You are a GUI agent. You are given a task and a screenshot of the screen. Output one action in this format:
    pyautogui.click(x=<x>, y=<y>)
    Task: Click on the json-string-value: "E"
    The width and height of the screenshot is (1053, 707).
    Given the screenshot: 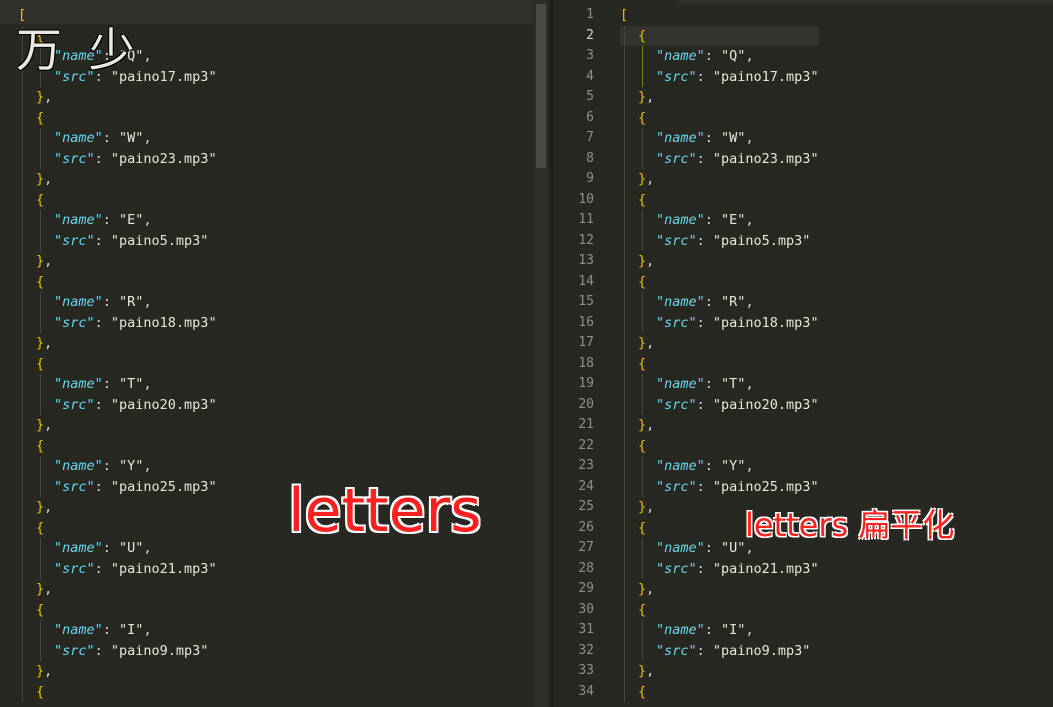 What is the action you would take?
    pyautogui.click(x=131, y=220)
    